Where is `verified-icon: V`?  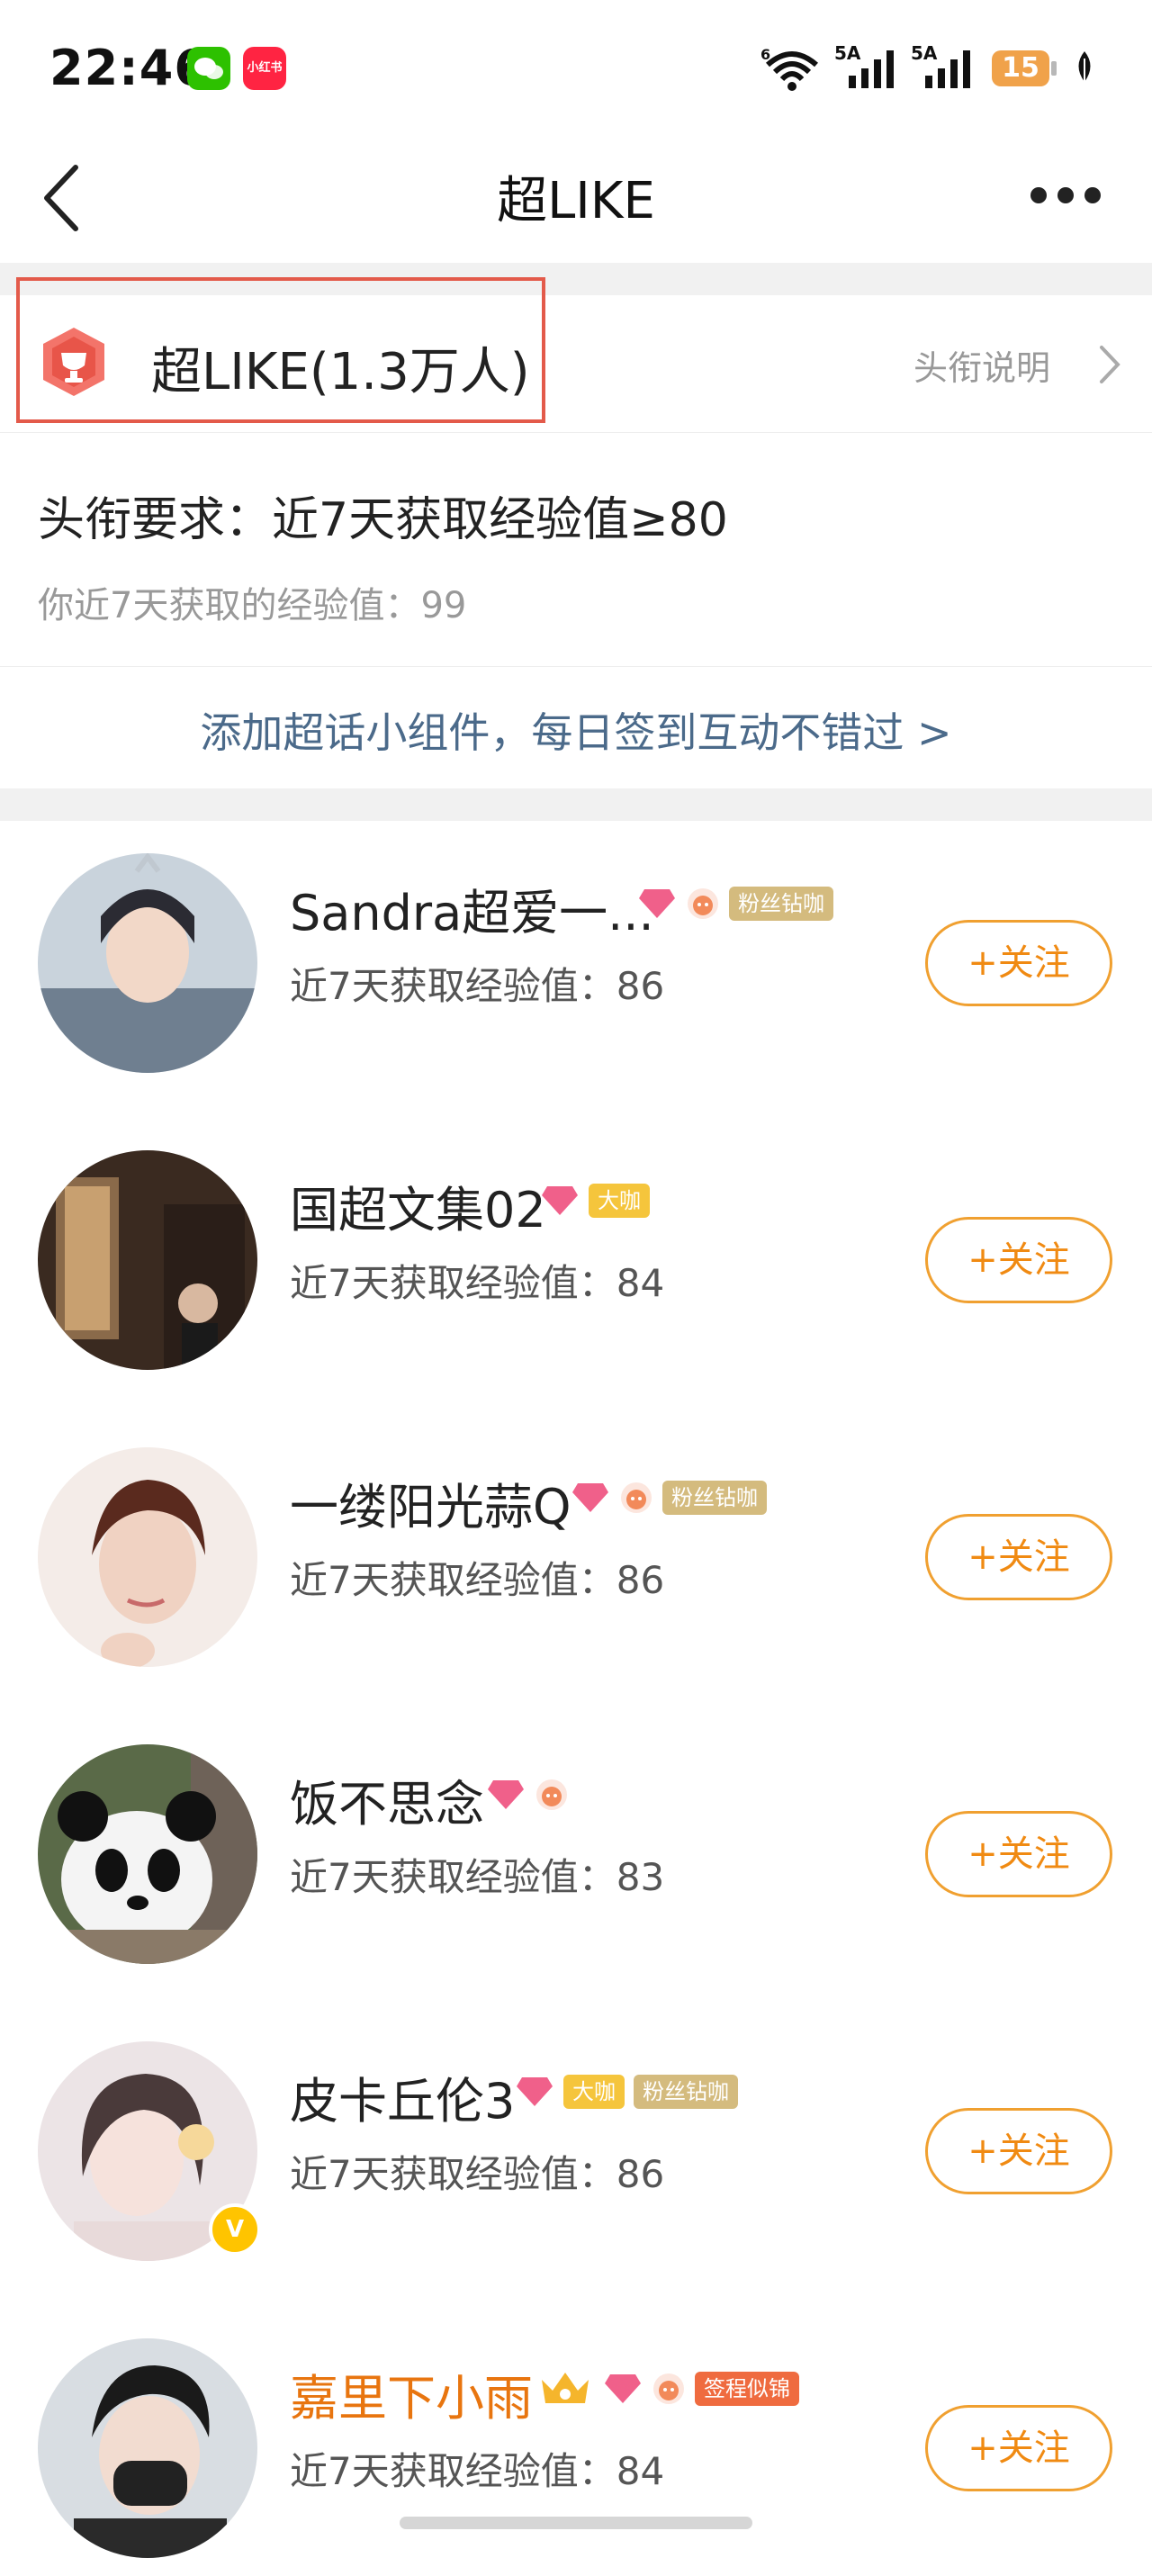
verified-icon: V is located at coordinates (235, 2229).